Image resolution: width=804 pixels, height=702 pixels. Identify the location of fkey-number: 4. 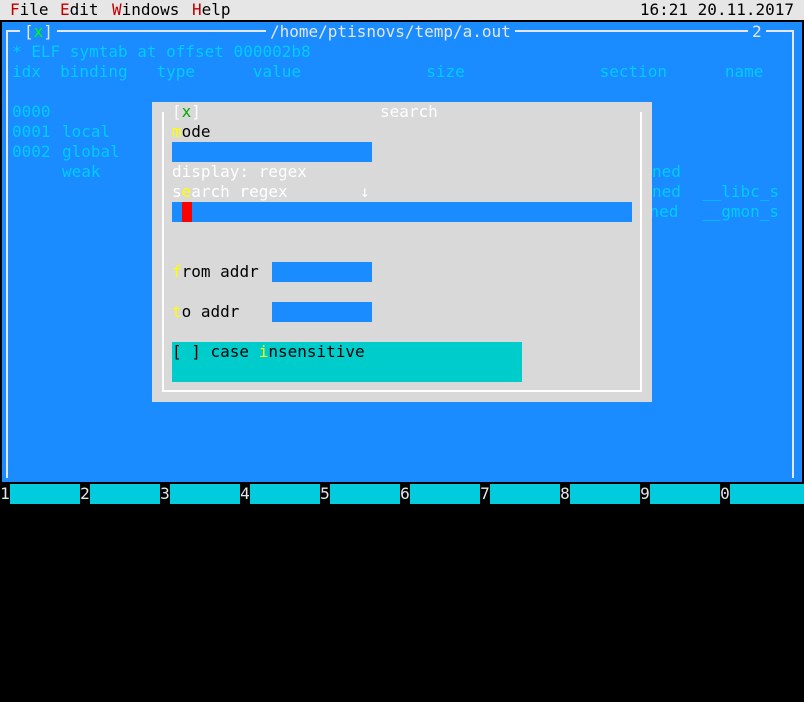
(245, 494).